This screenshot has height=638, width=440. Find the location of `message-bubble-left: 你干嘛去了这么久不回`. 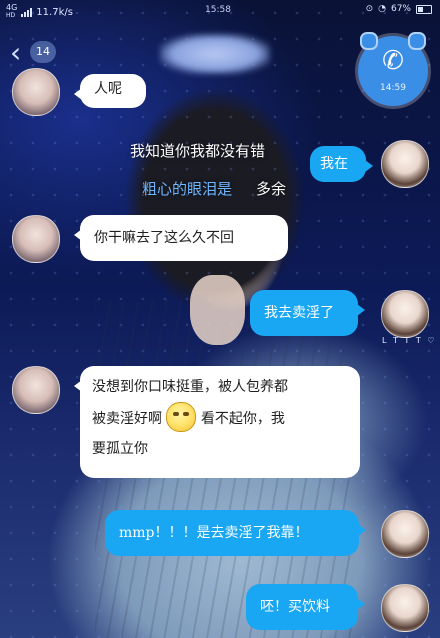

message-bubble-left: 你干嘛去了这么久不回 is located at coordinates (181, 238).